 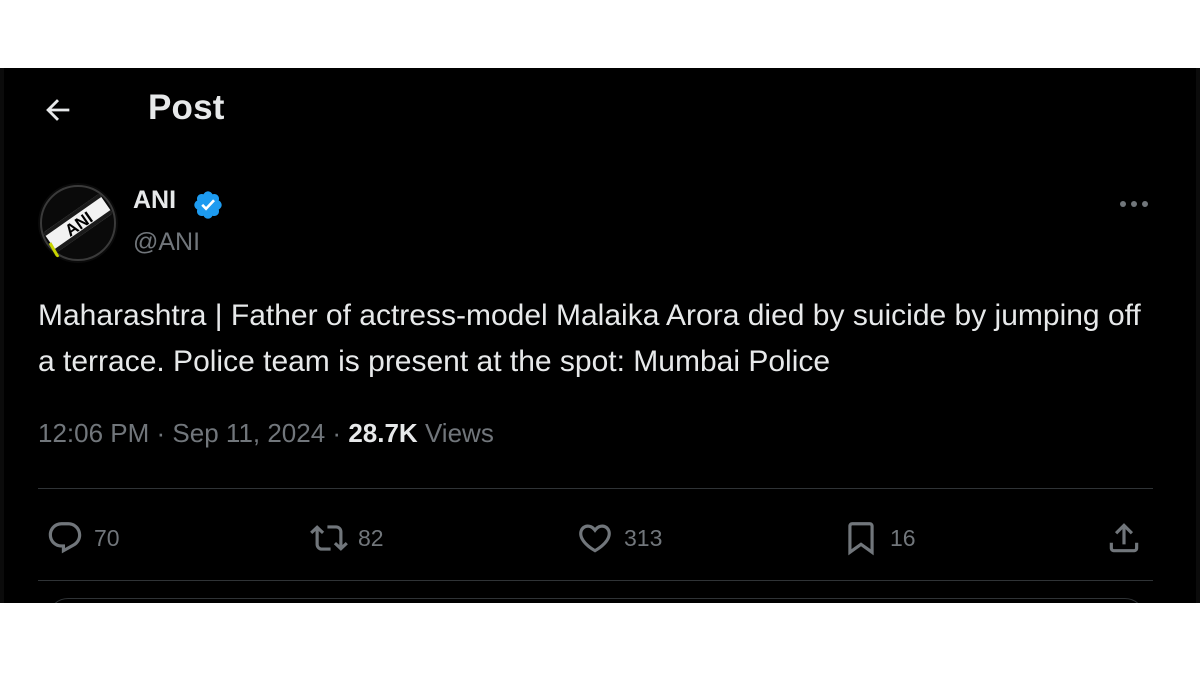 What do you see at coordinates (2, 335) in the screenshot?
I see `frame-edge-left` at bounding box center [2, 335].